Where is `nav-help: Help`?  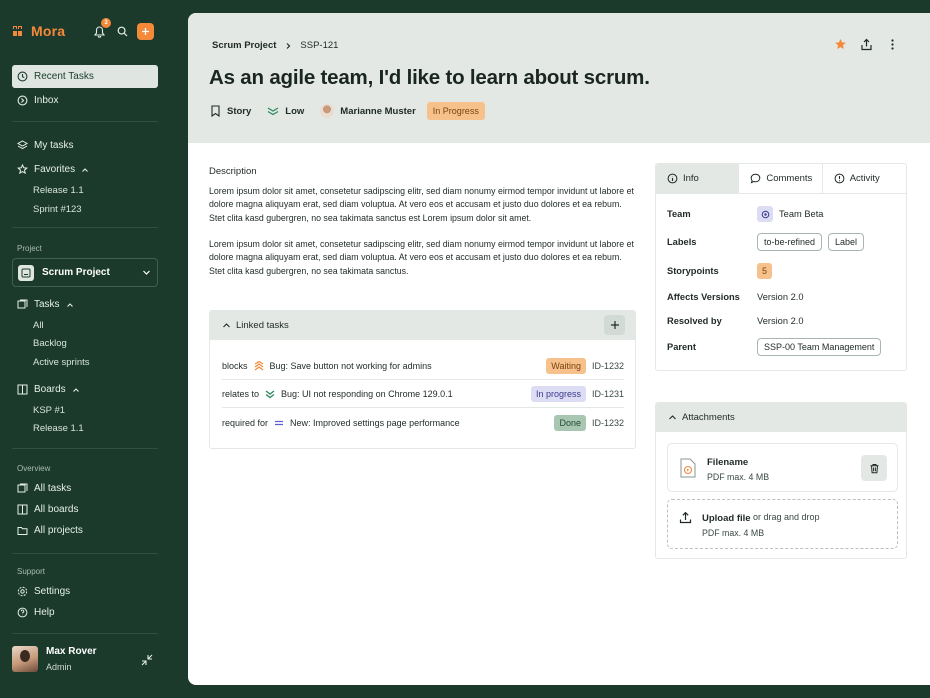
nav-help: Help is located at coordinates (85, 612).